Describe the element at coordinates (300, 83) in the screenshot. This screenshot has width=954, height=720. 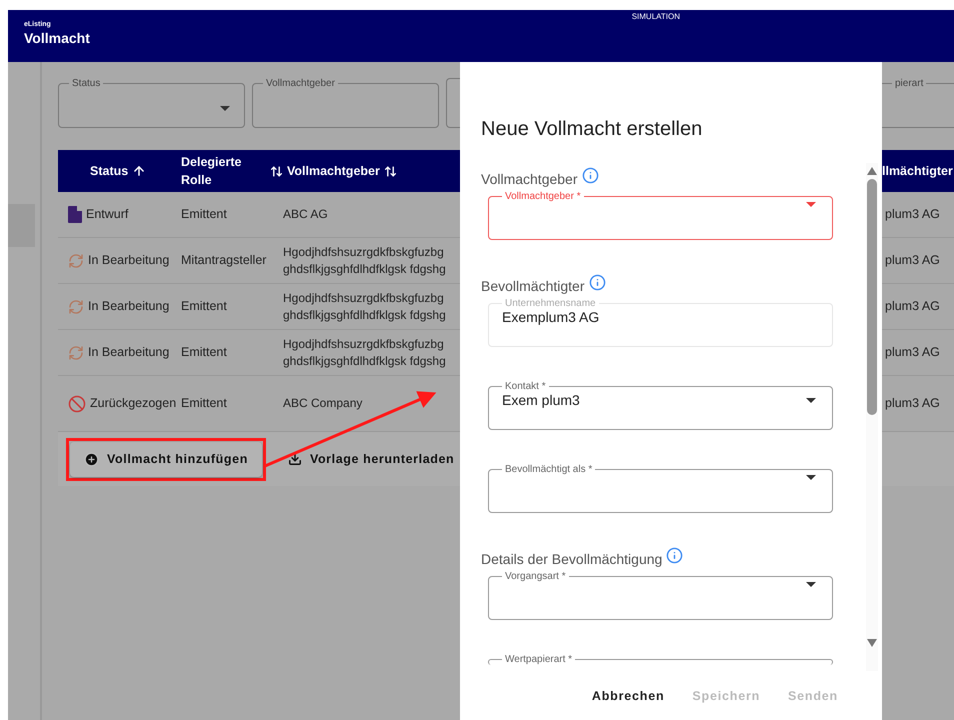
I see `field-label: Vollmachtgeber` at that location.